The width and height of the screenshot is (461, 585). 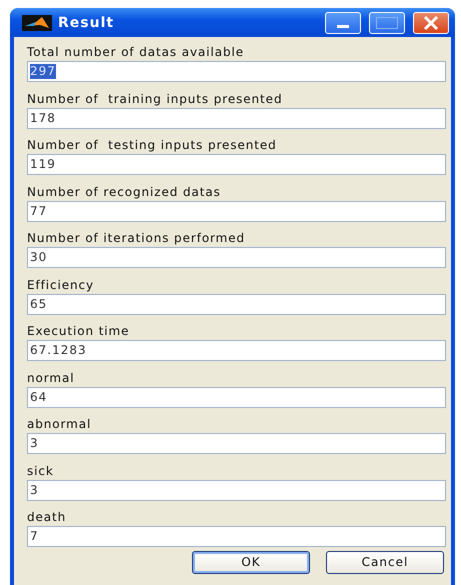 What do you see at coordinates (236, 304) in the screenshot?
I see `text-field: 65` at bounding box center [236, 304].